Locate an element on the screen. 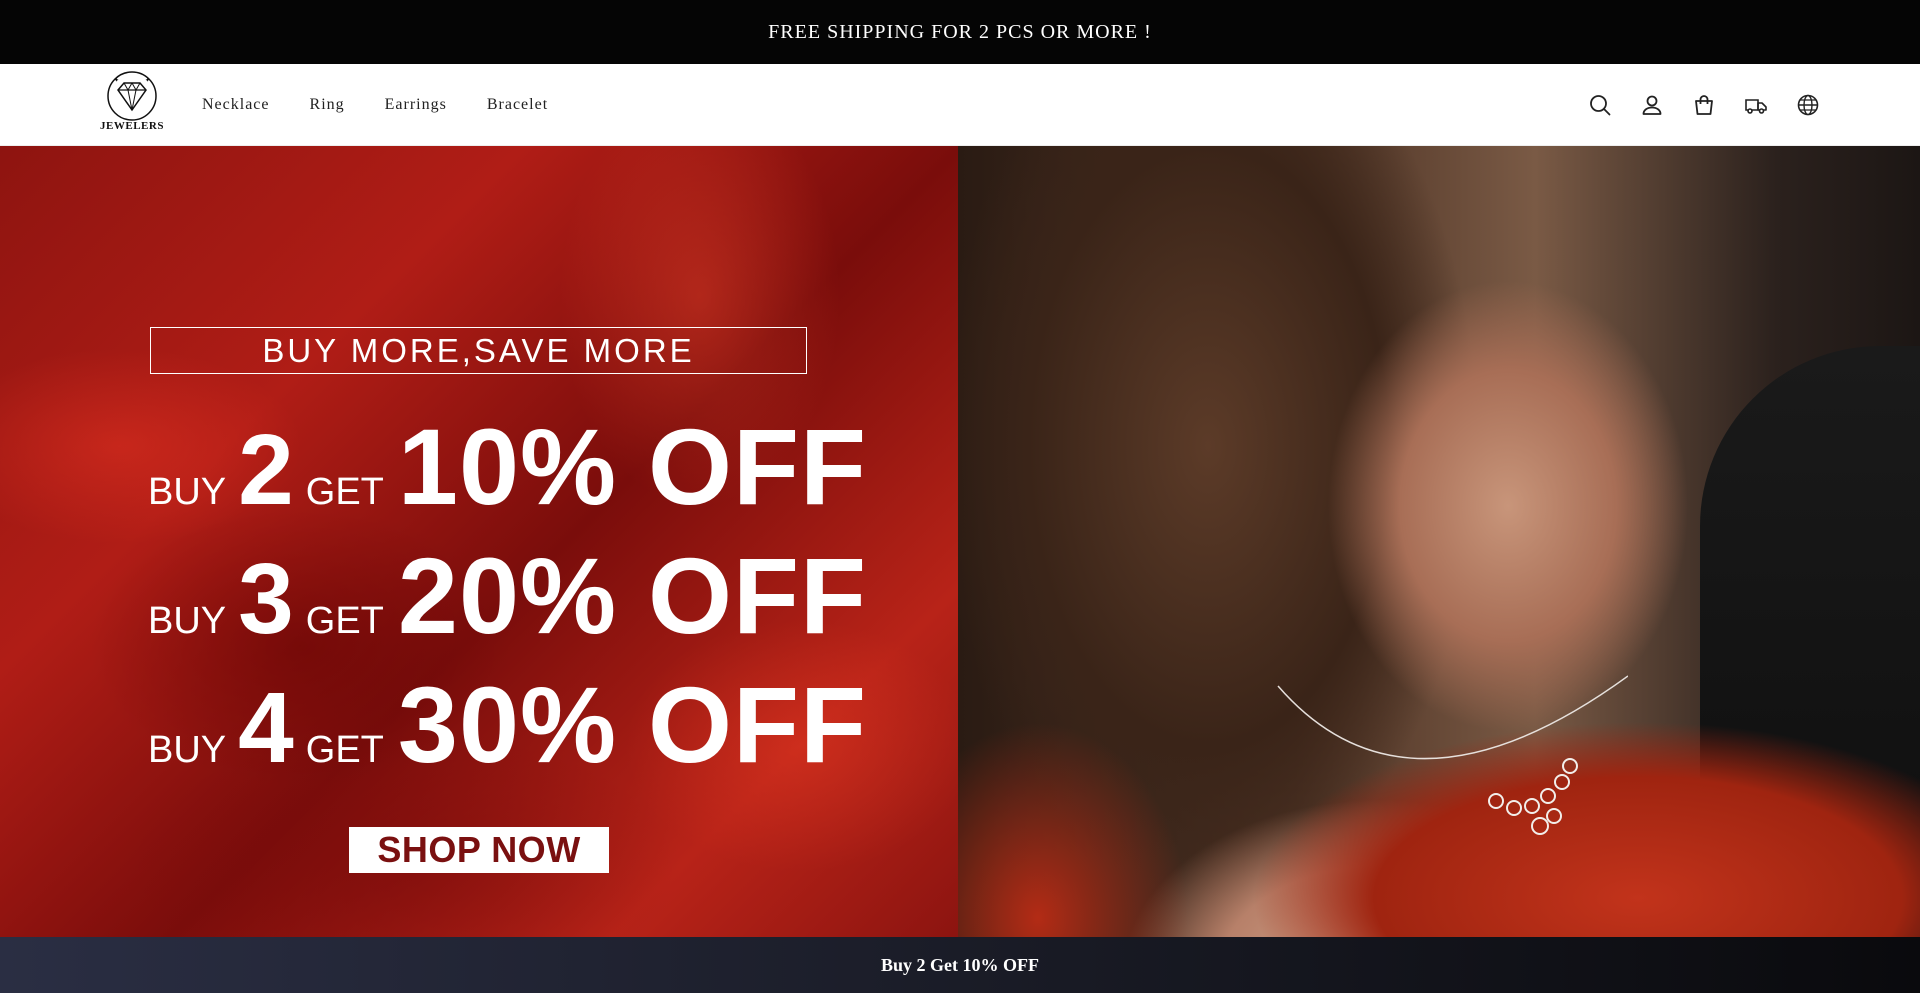 This screenshot has width=1920, height=993. nav-necklace: Necklace is located at coordinates (236, 105).